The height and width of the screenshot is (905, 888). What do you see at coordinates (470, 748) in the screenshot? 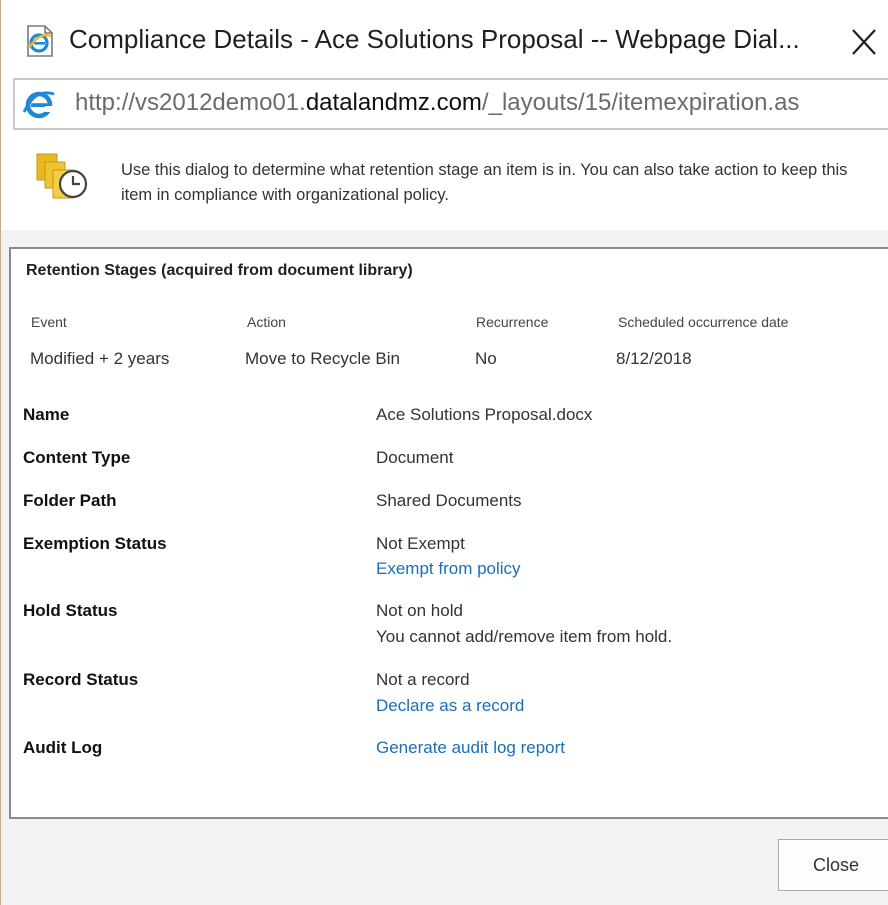
I see `generate-audit-report-link: Generate audit log report` at bounding box center [470, 748].